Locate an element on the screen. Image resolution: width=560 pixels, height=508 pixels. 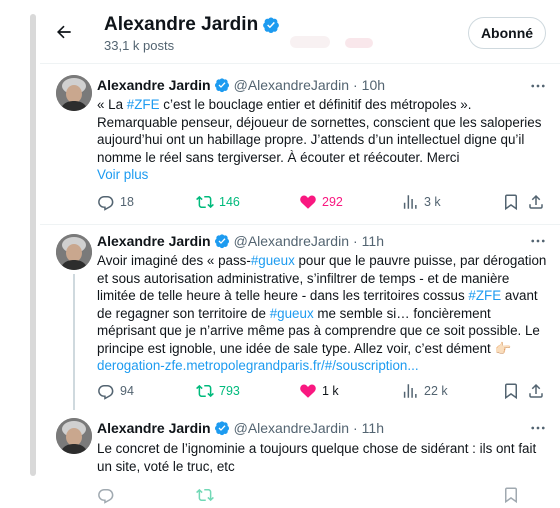
reply-count: 18 is located at coordinates (127, 202).